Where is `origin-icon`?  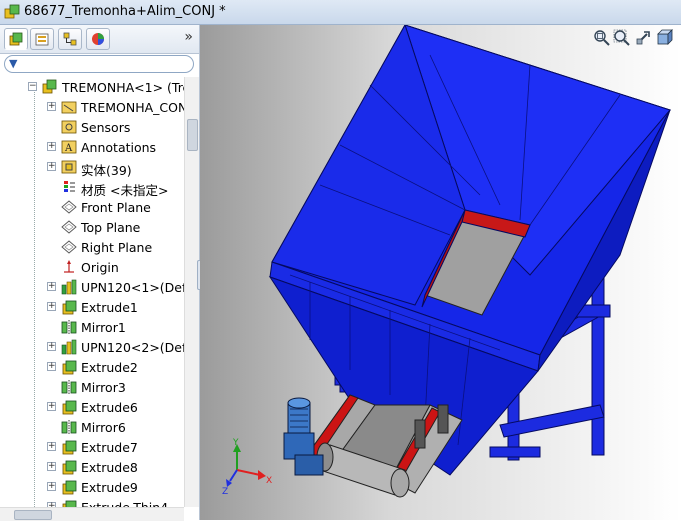
origin-icon is located at coordinates (69, 266).